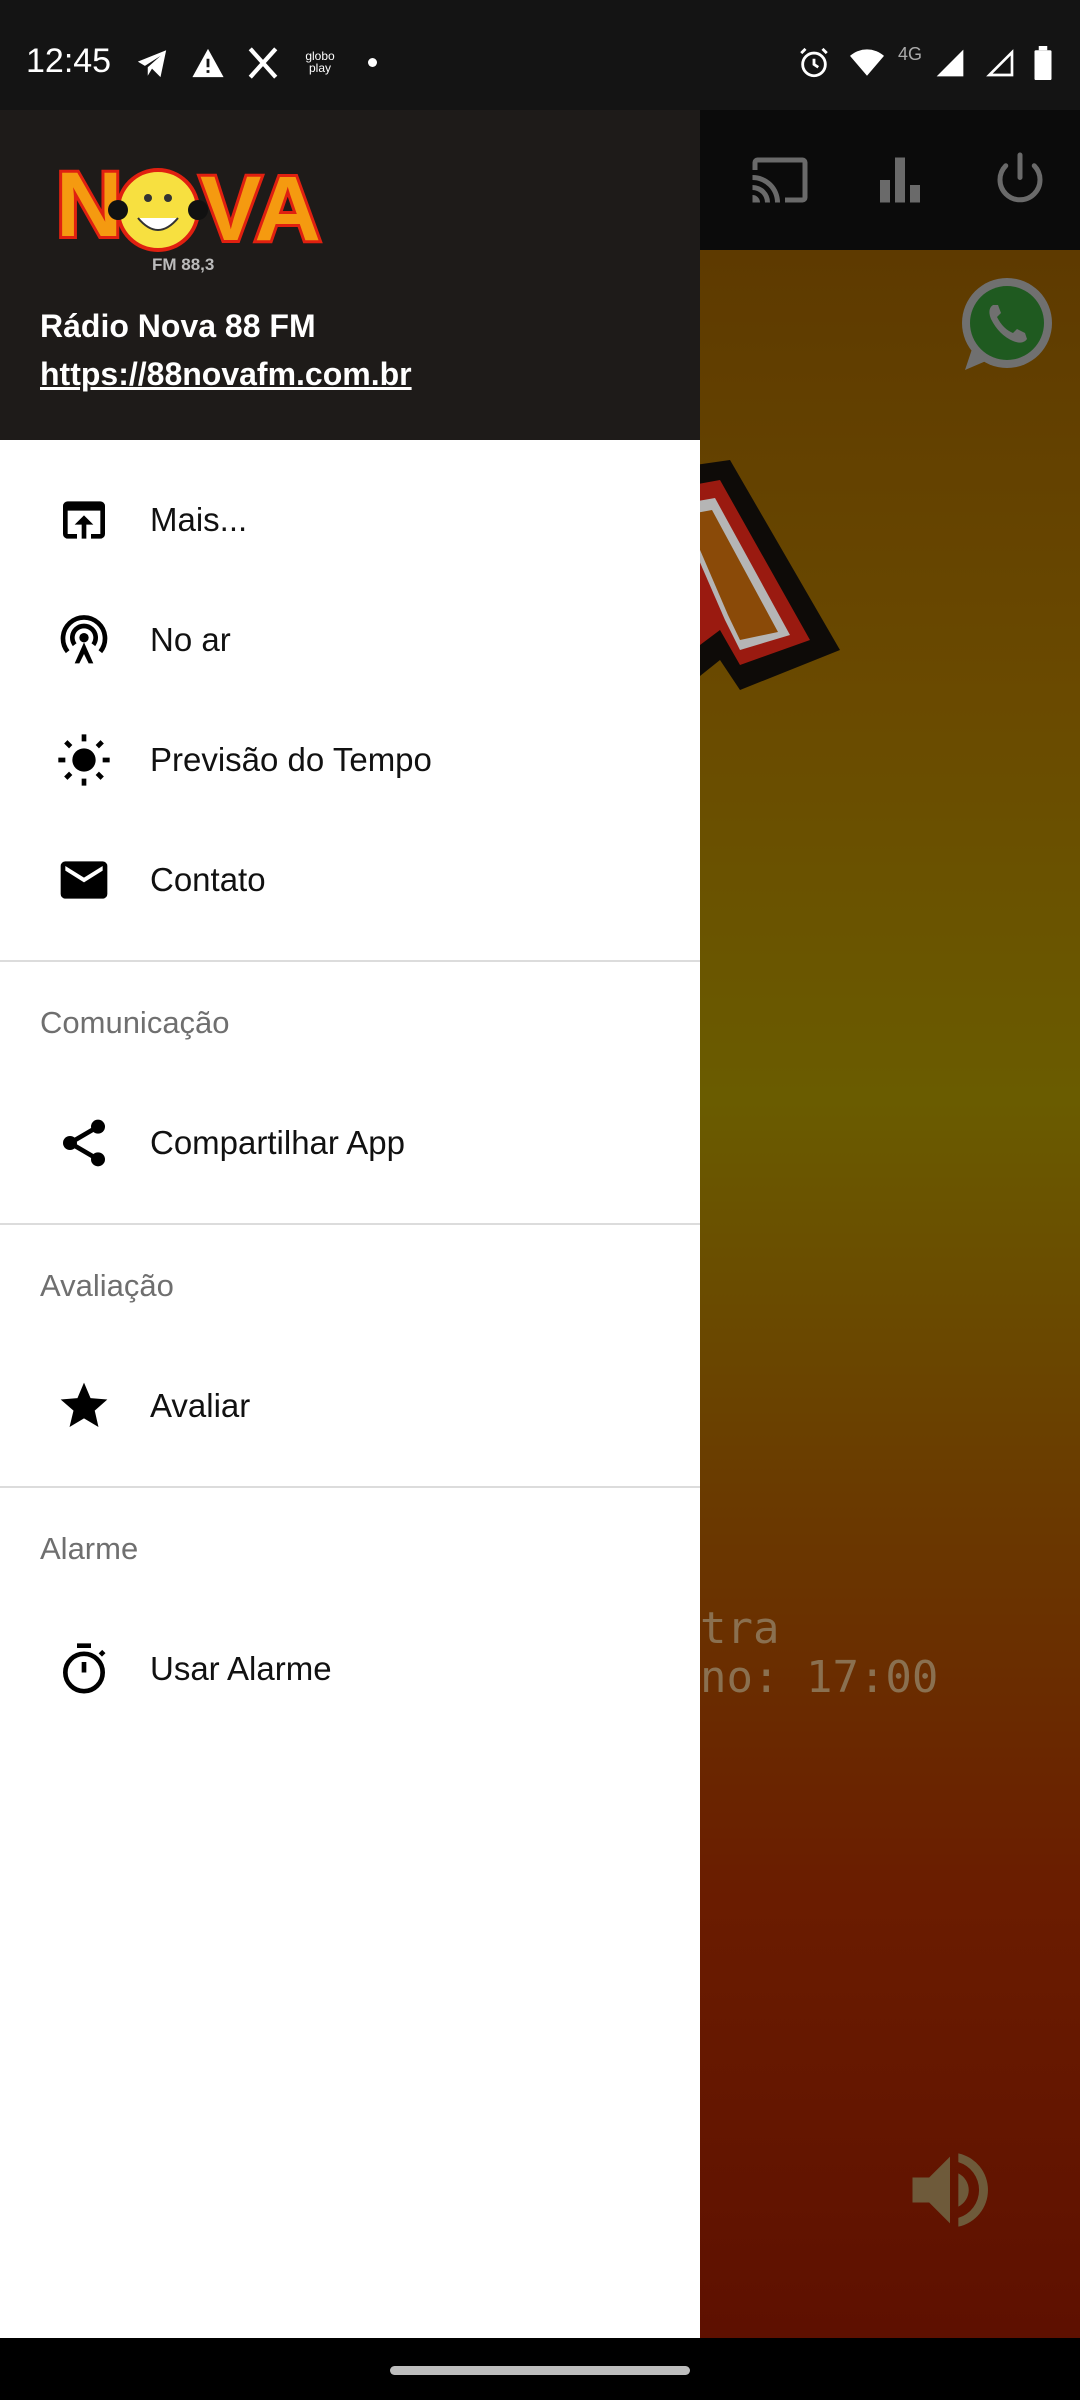  I want to click on menu-item-contato: Contato, so click(350, 880).